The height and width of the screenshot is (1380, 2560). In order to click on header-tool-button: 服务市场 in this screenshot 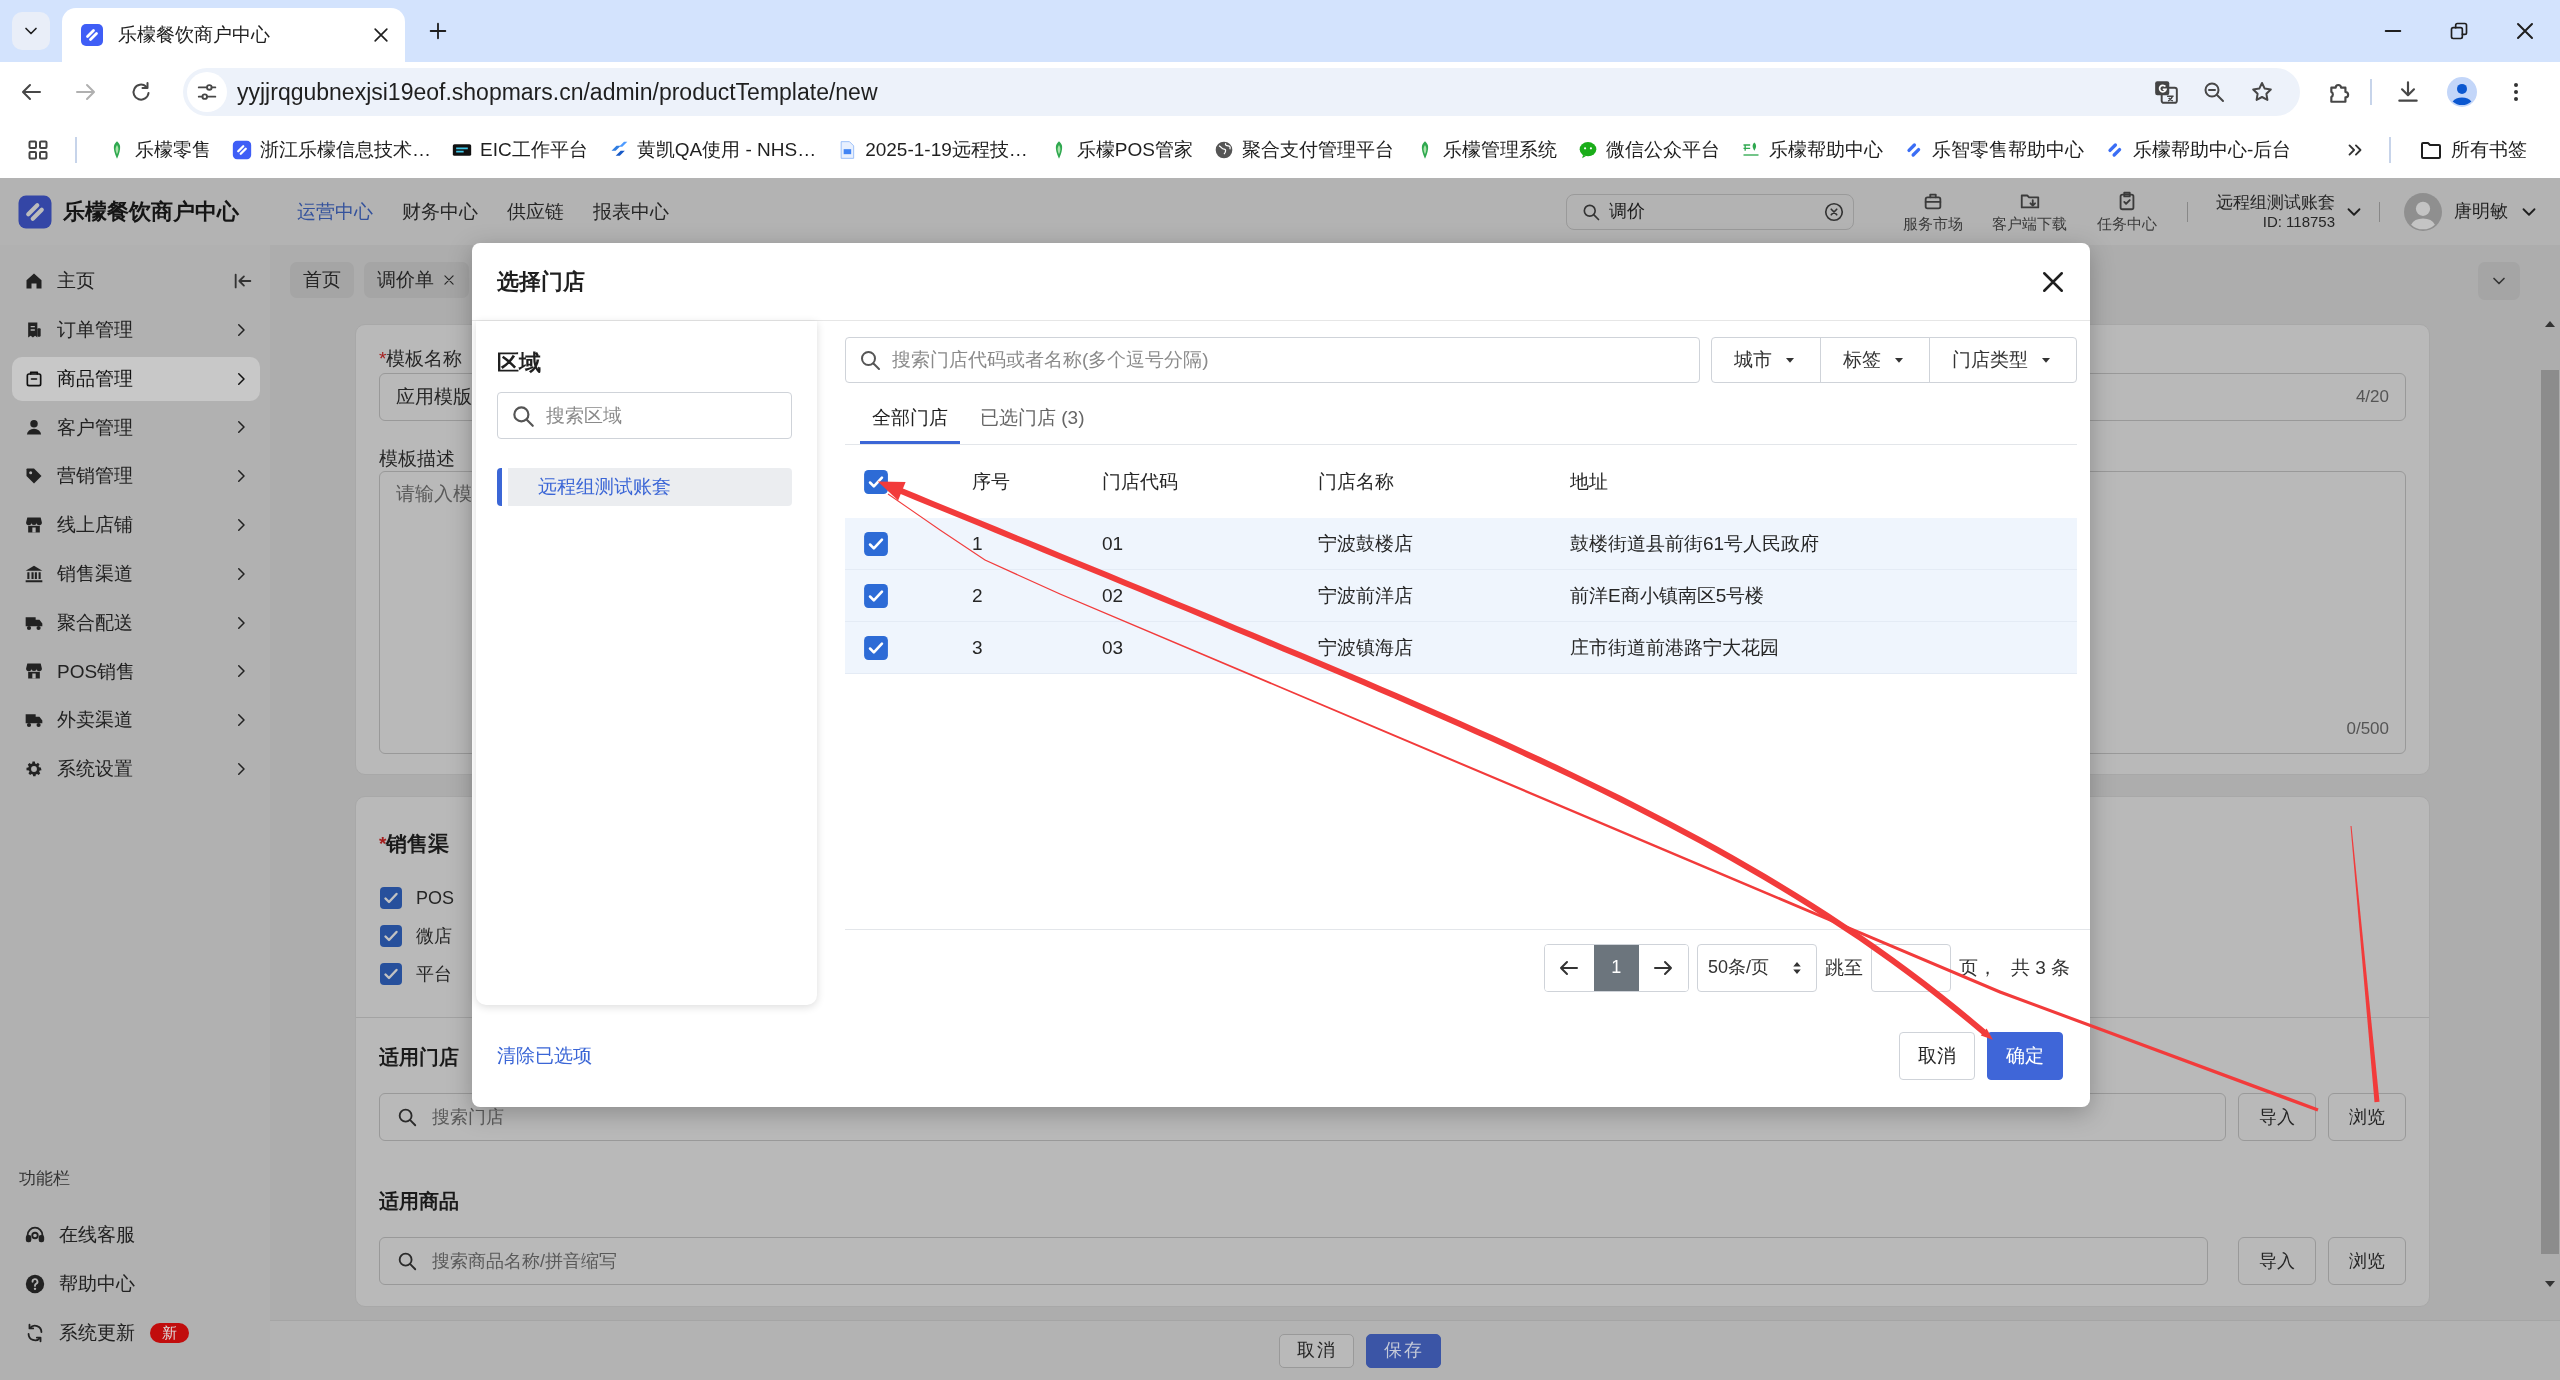, I will do `click(1932, 211)`.